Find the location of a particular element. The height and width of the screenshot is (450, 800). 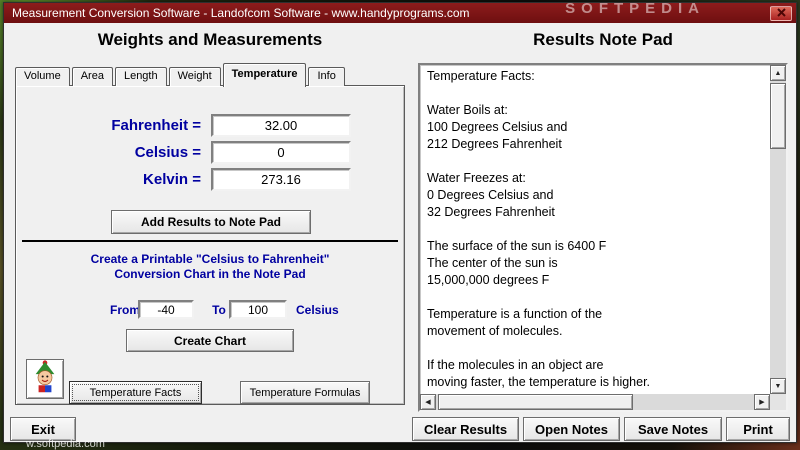

tab-strip: Volume Area Length Weight Temperature Info is located at coordinates (181, 74).